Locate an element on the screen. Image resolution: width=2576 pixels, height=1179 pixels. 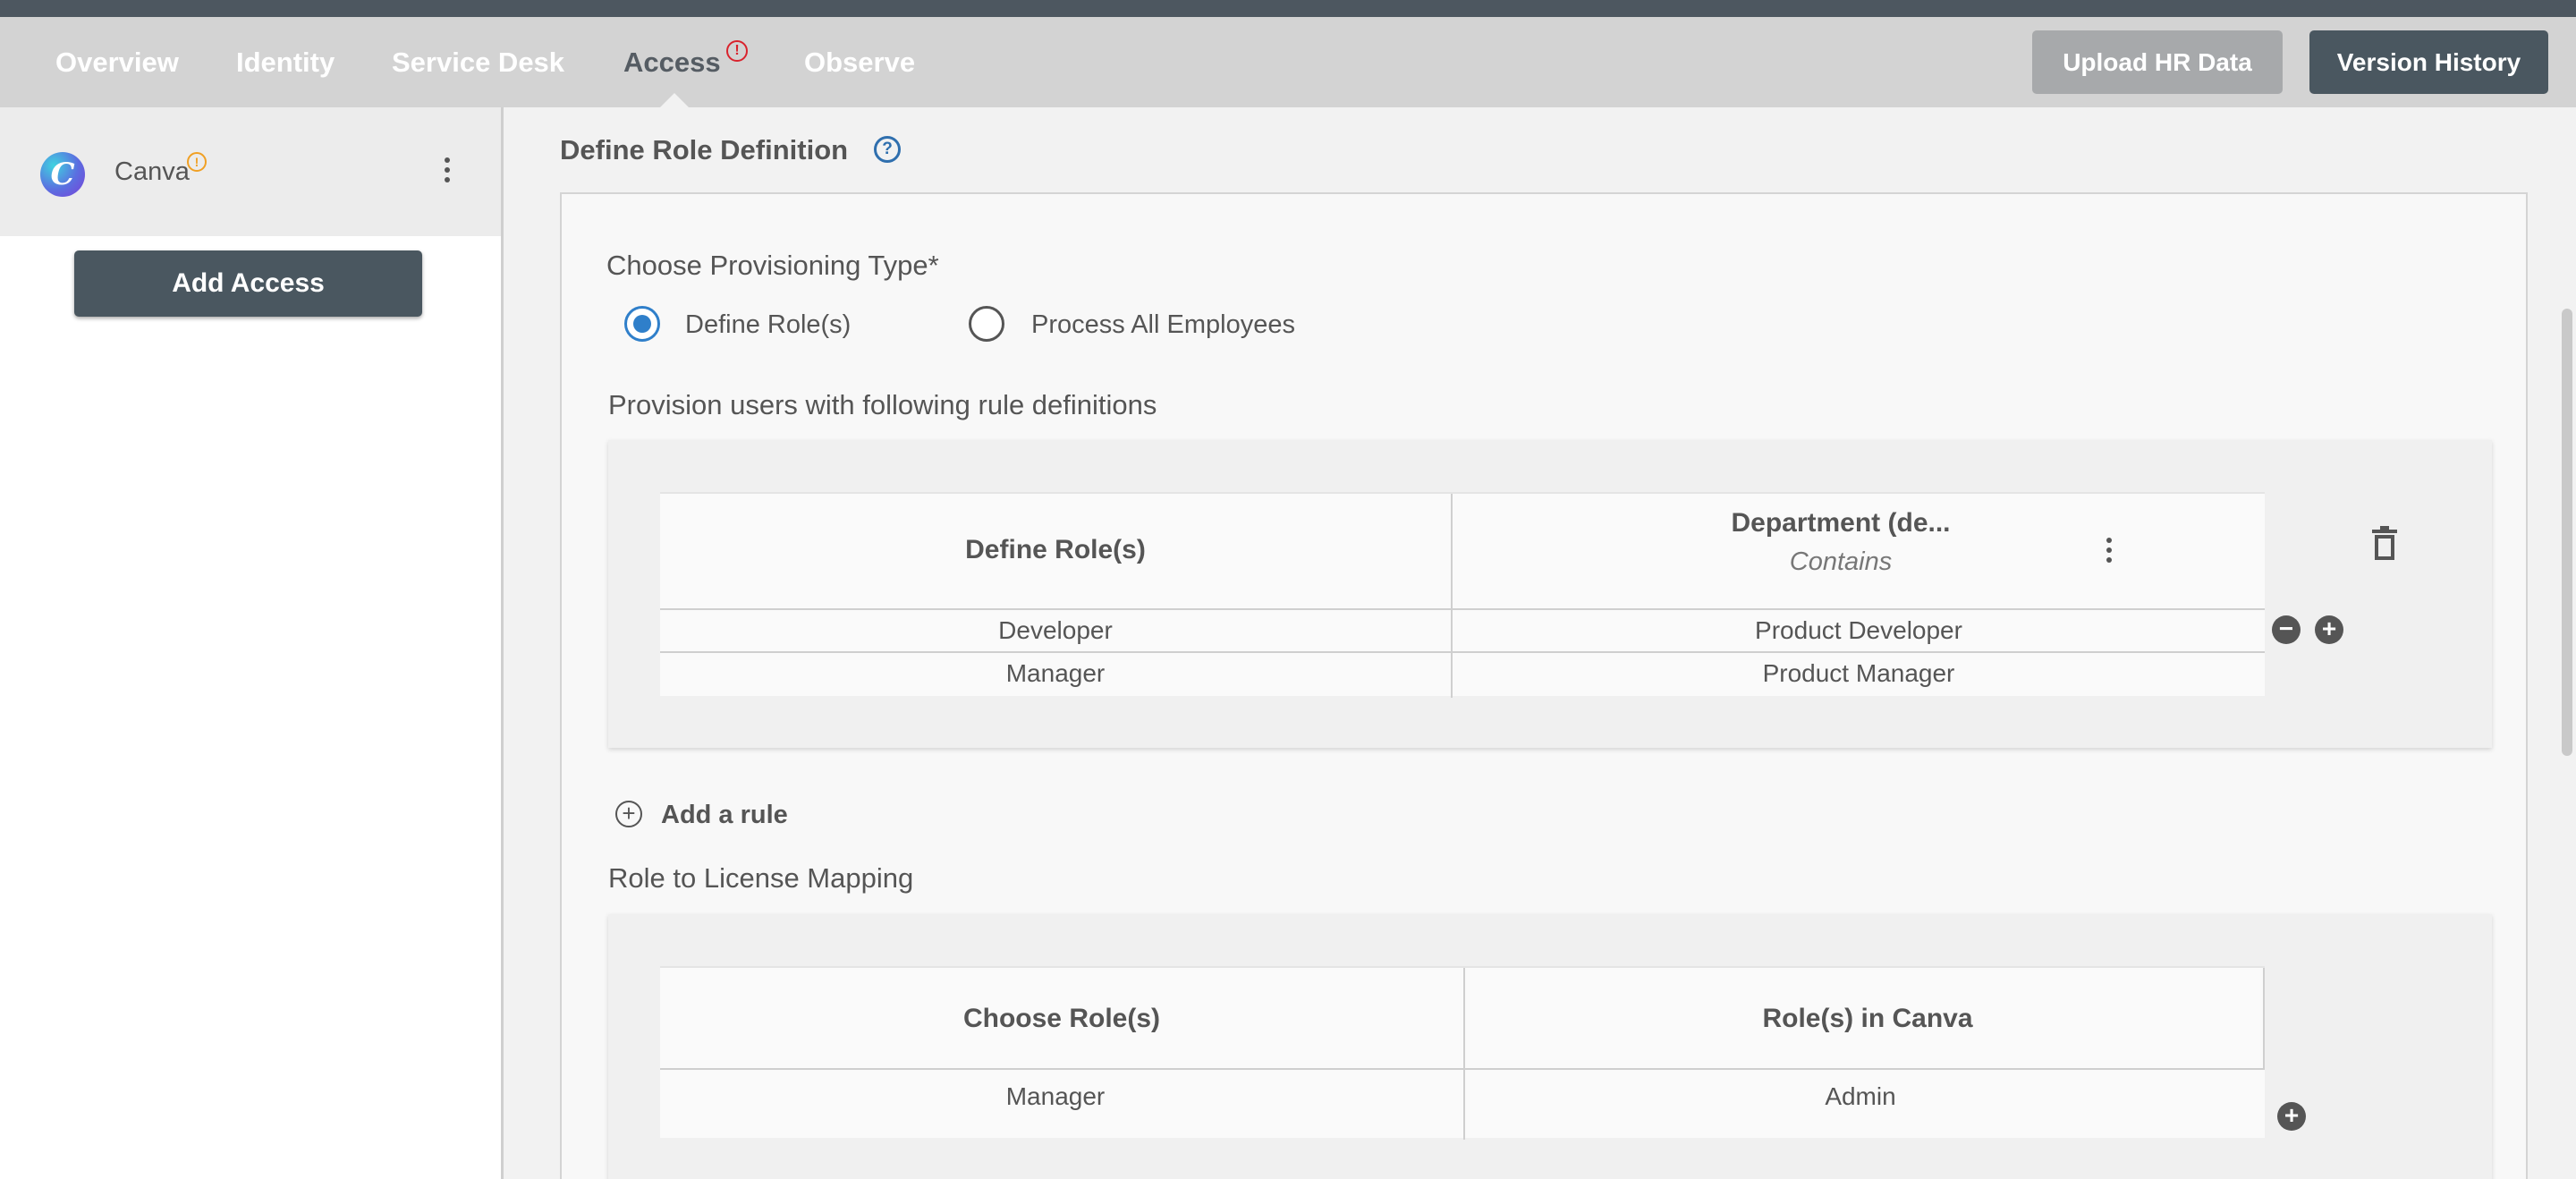
column-divider is located at coordinates (2264, 1019).